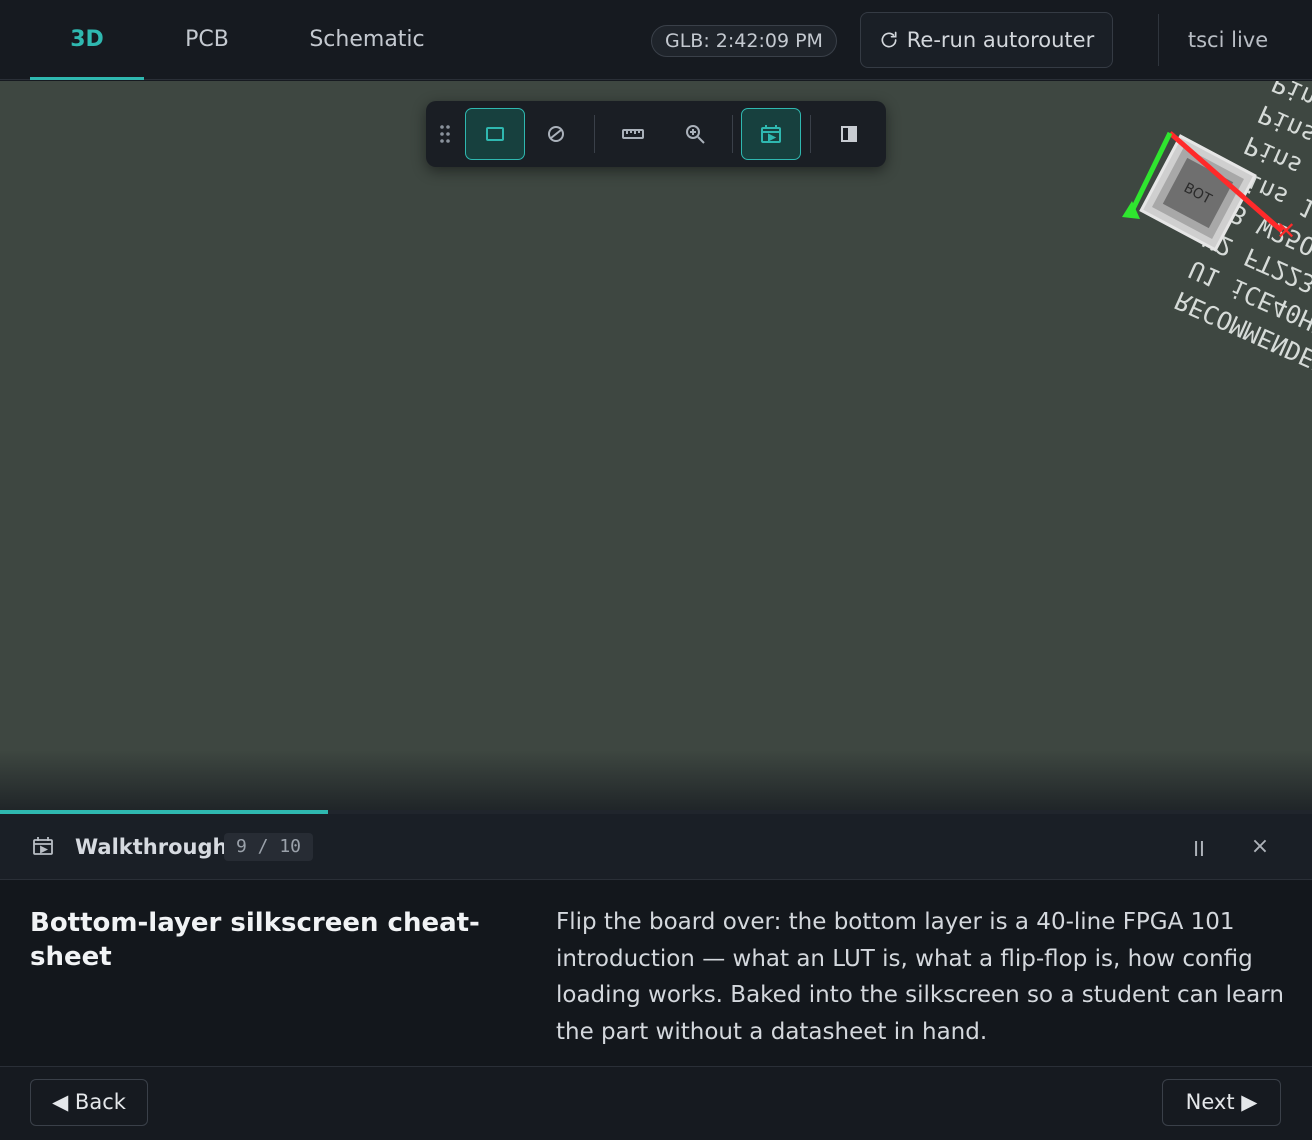 The width and height of the screenshot is (1312, 1140). I want to click on rerun-autorouter-button: Re-run autorouter, so click(986, 40).